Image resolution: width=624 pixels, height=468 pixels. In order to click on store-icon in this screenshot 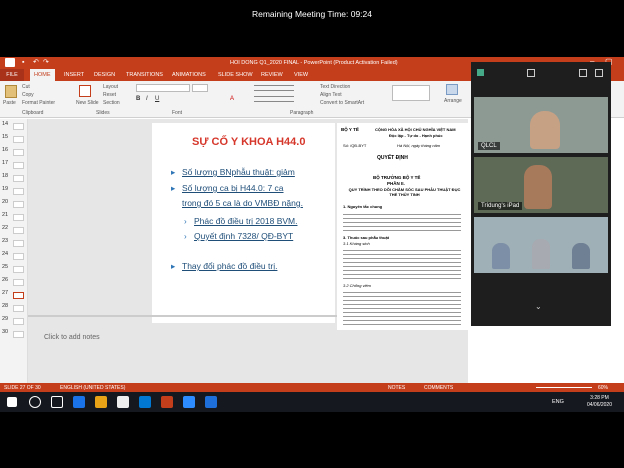, I will do `click(123, 402)`.